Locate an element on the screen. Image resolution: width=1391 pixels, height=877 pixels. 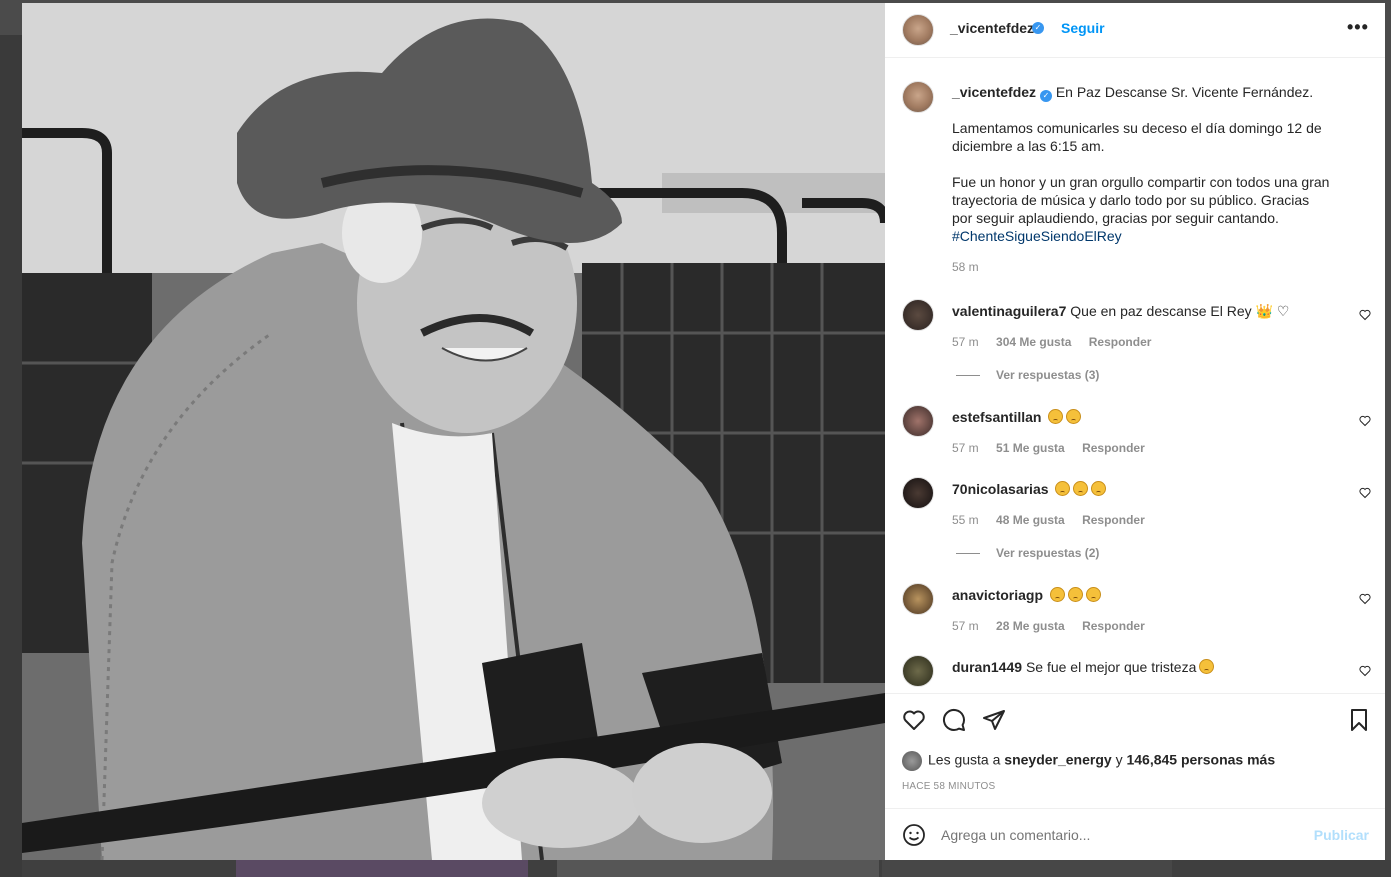
publish-button: Publicar is located at coordinates (1341, 835).